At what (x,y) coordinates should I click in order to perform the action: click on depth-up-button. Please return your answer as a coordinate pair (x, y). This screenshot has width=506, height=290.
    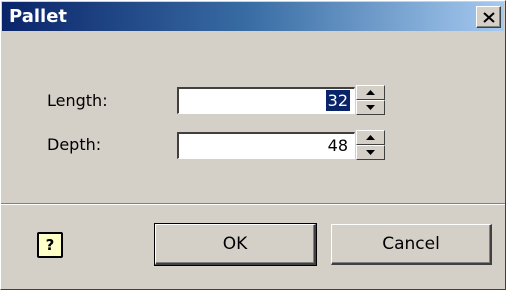
    Looking at the image, I should click on (370, 137).